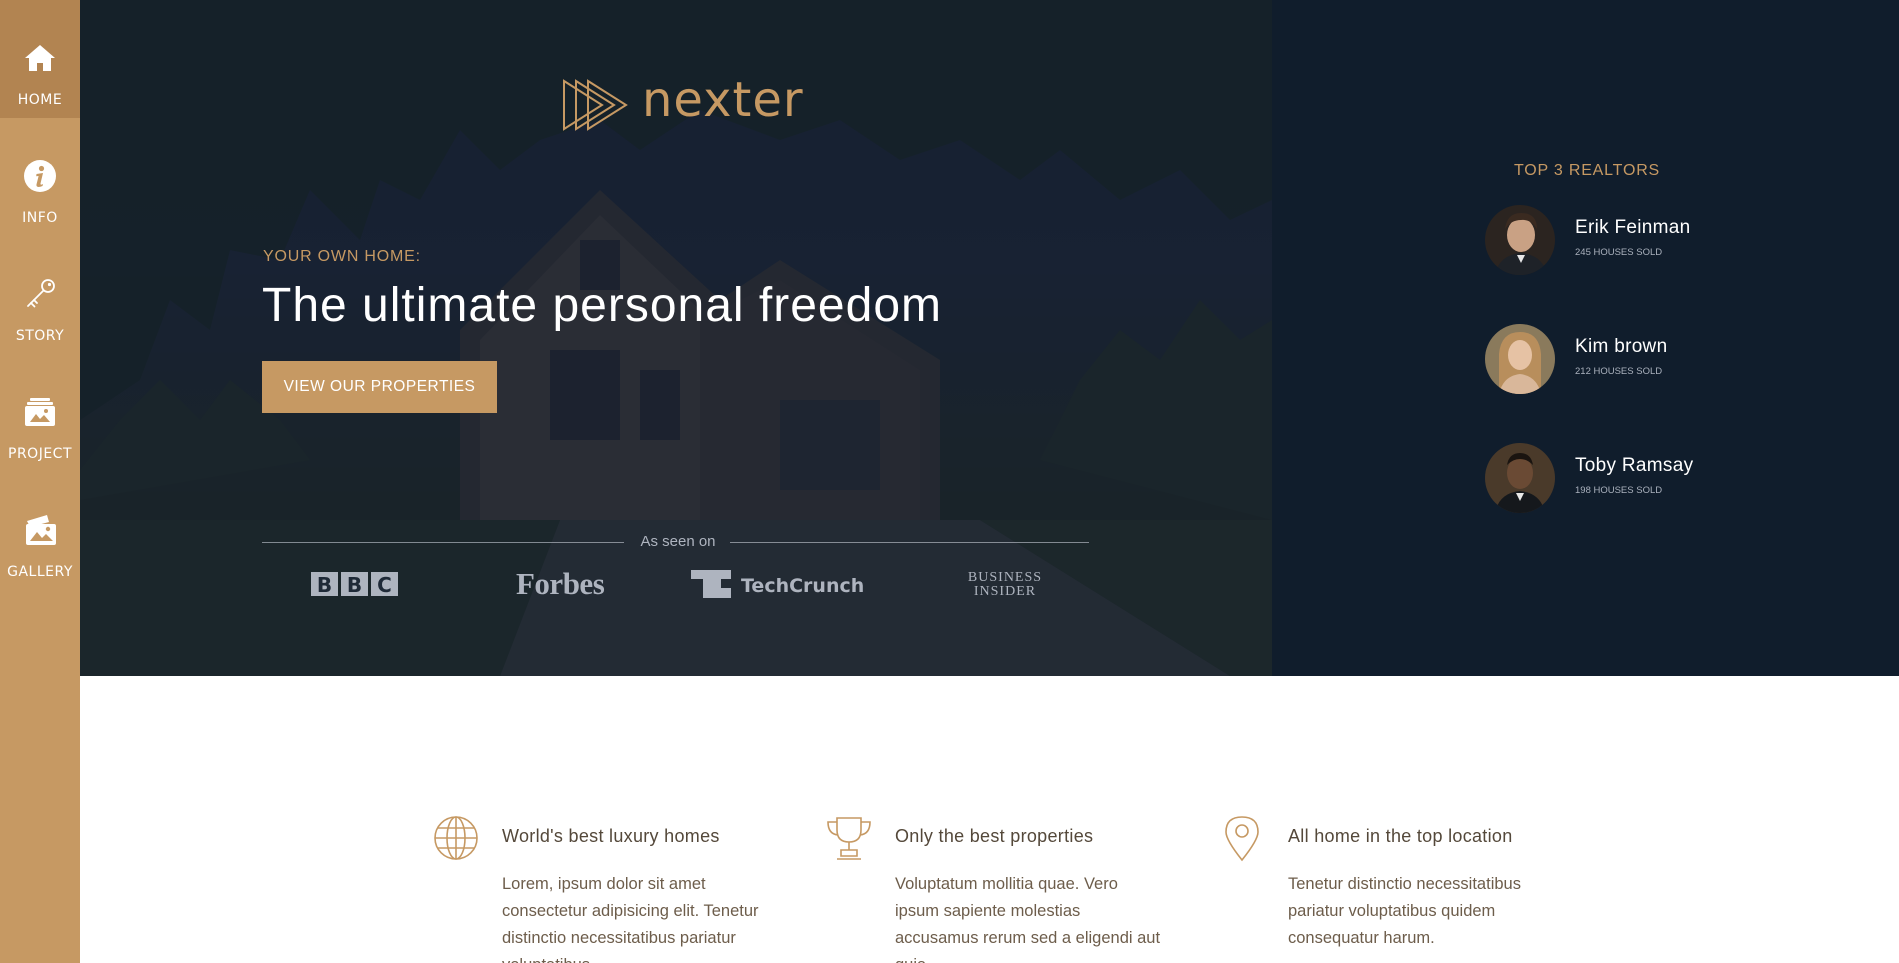 Image resolution: width=1899 pixels, height=963 pixels. I want to click on hero-headline: The ultimate personal freedom, so click(602, 305).